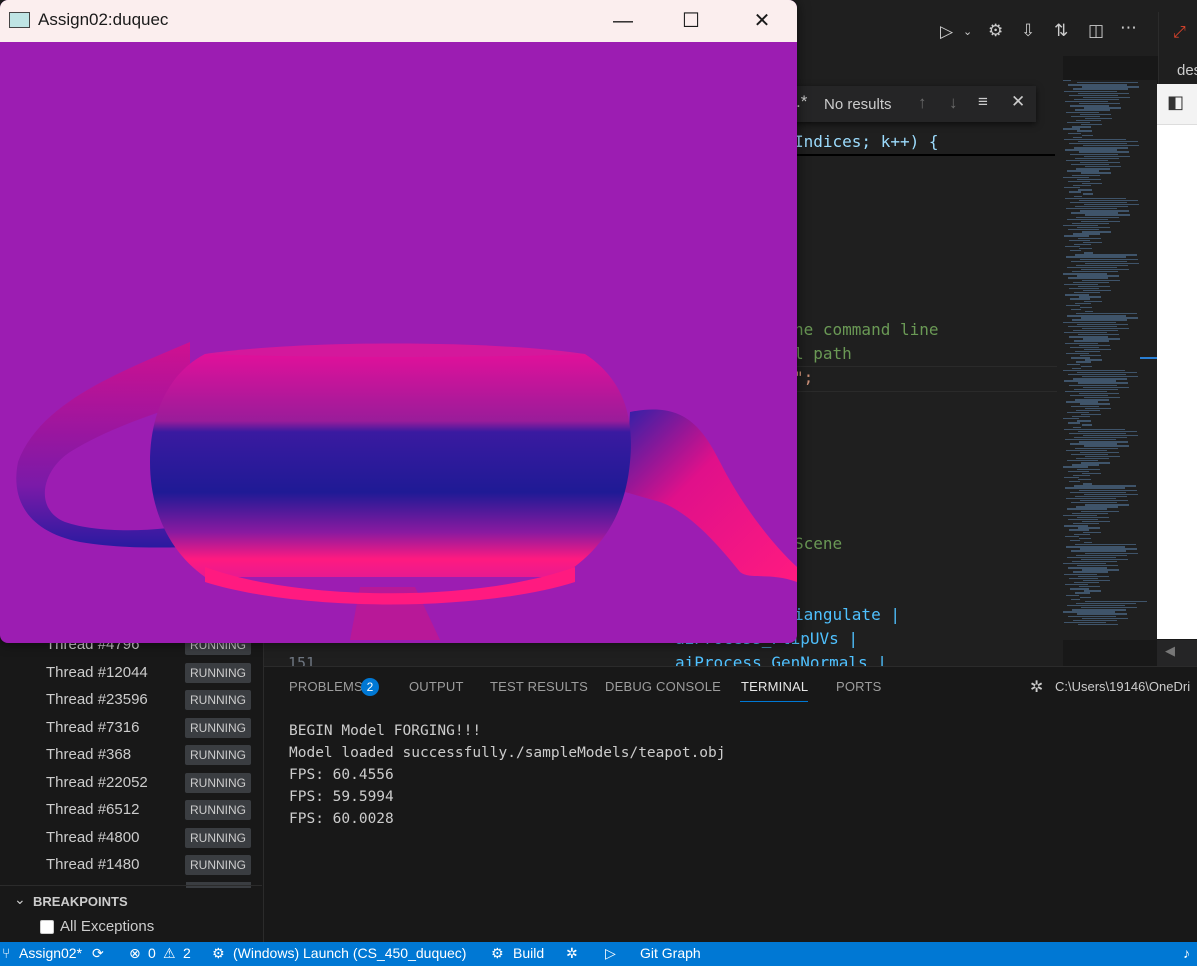  What do you see at coordinates (572, 953) in the screenshot?
I see `bug-icon: ✲` at bounding box center [572, 953].